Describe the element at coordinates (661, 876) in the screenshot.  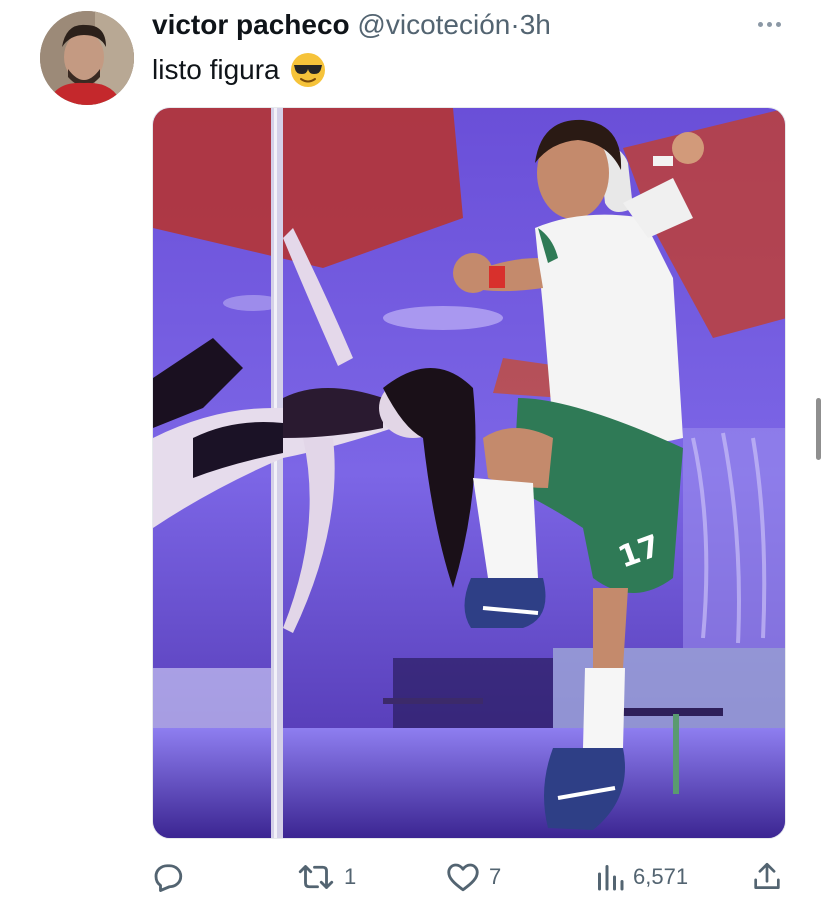
I see `views-count: 6,571` at that location.